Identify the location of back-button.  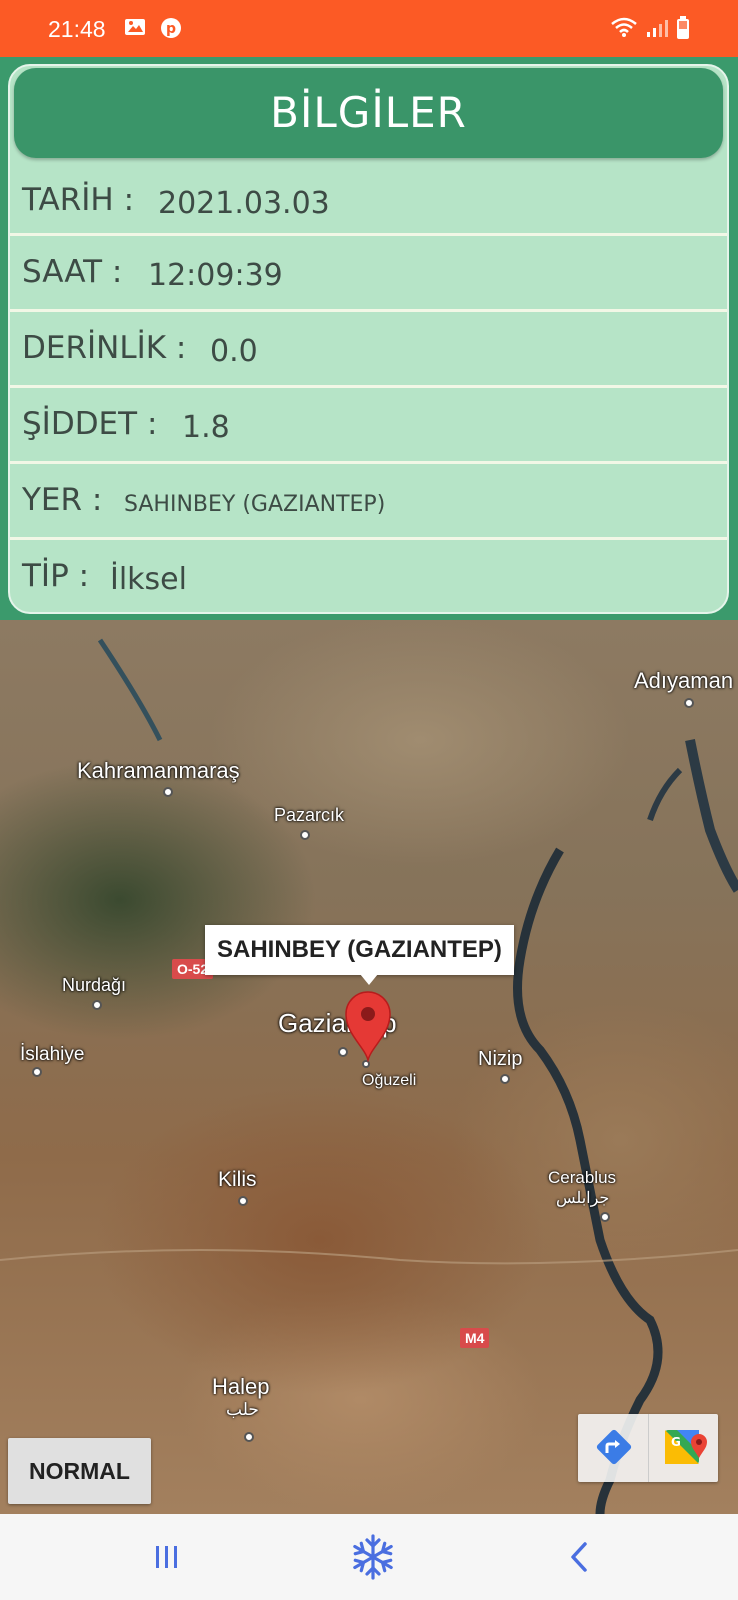
(580, 1557).